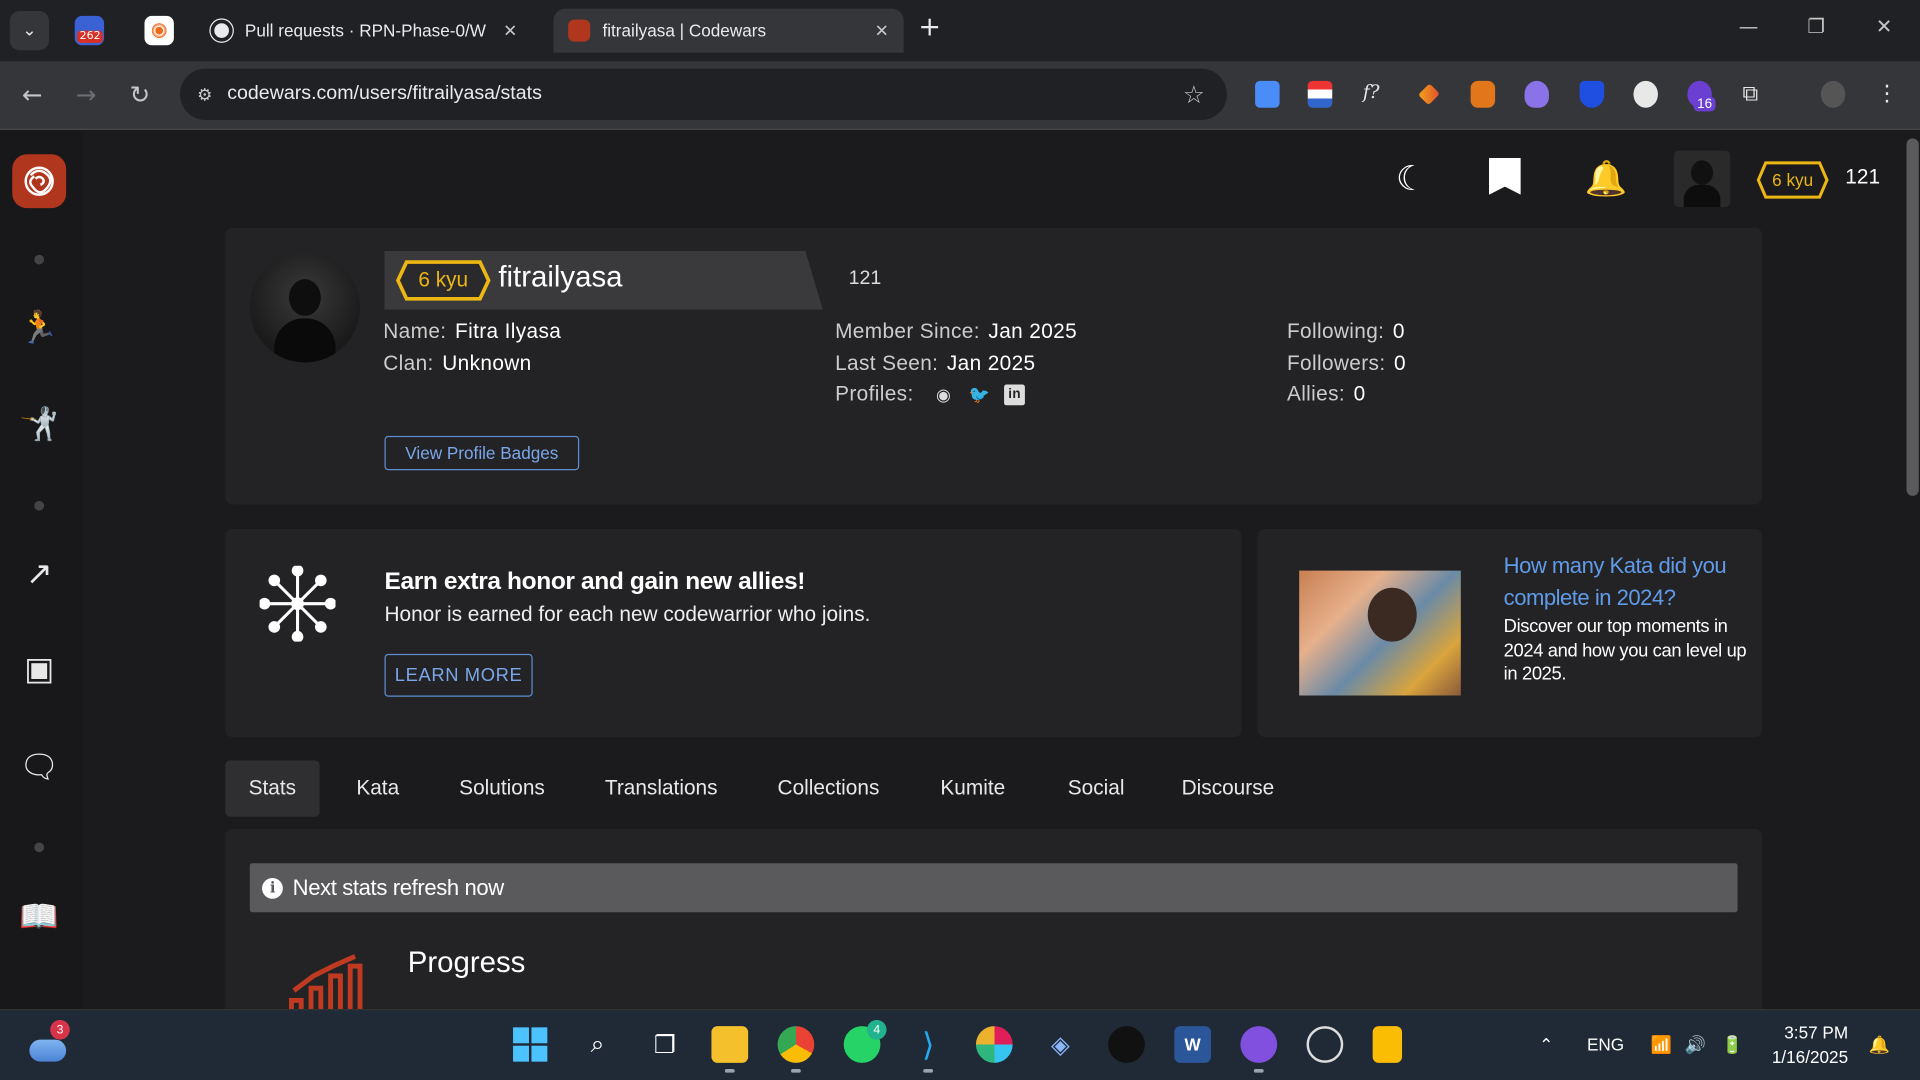 This screenshot has height=1080, width=1920. What do you see at coordinates (377, 788) in the screenshot?
I see `tab-kata: Kata` at bounding box center [377, 788].